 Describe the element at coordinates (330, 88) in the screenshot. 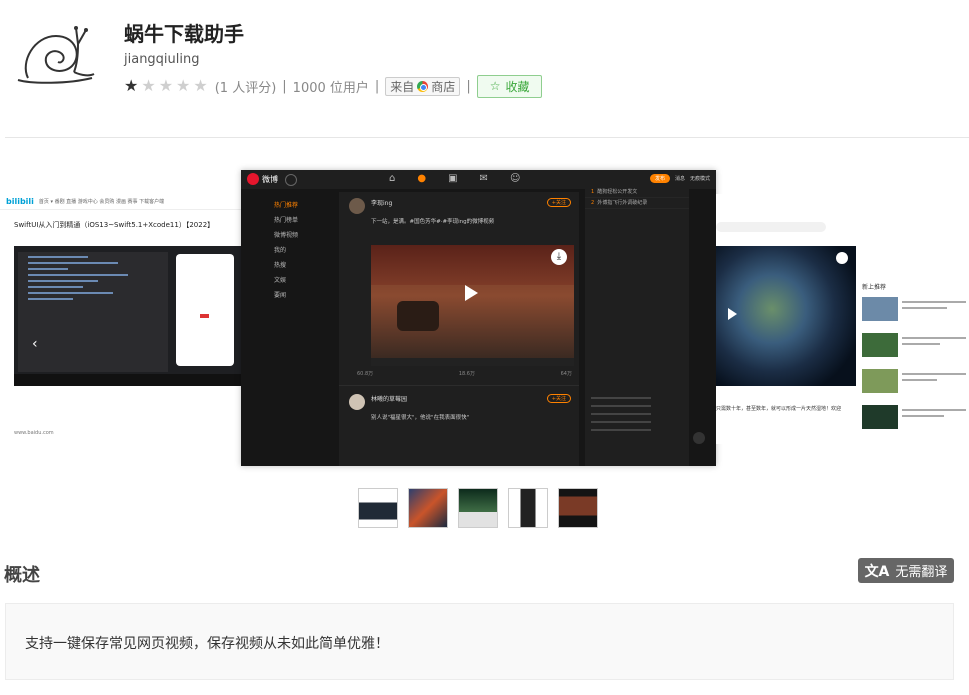

I see `user-count: 1000 位用户` at that location.